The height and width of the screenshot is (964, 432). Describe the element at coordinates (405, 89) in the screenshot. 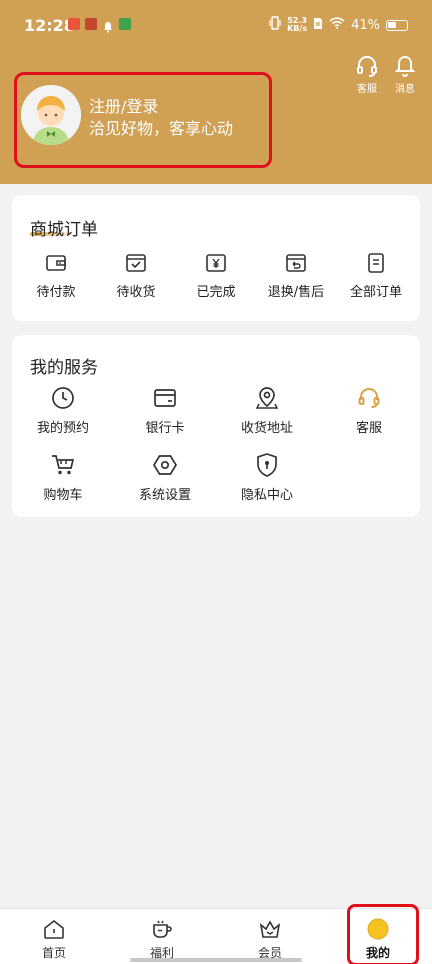

I see `messages-label: 消息` at that location.